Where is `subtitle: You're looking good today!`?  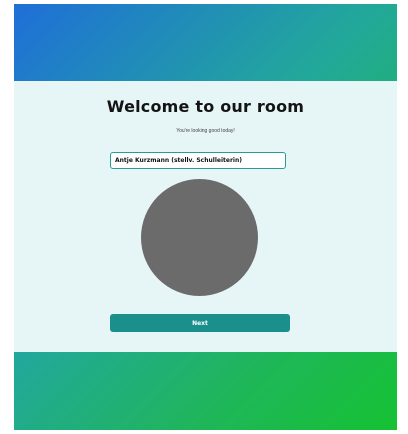
subtitle: You're looking good today! is located at coordinates (205, 131).